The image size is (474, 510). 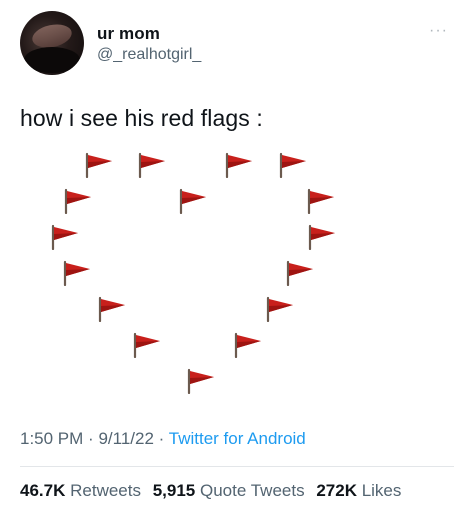 What do you see at coordinates (52, 43) in the screenshot?
I see `avatar` at bounding box center [52, 43].